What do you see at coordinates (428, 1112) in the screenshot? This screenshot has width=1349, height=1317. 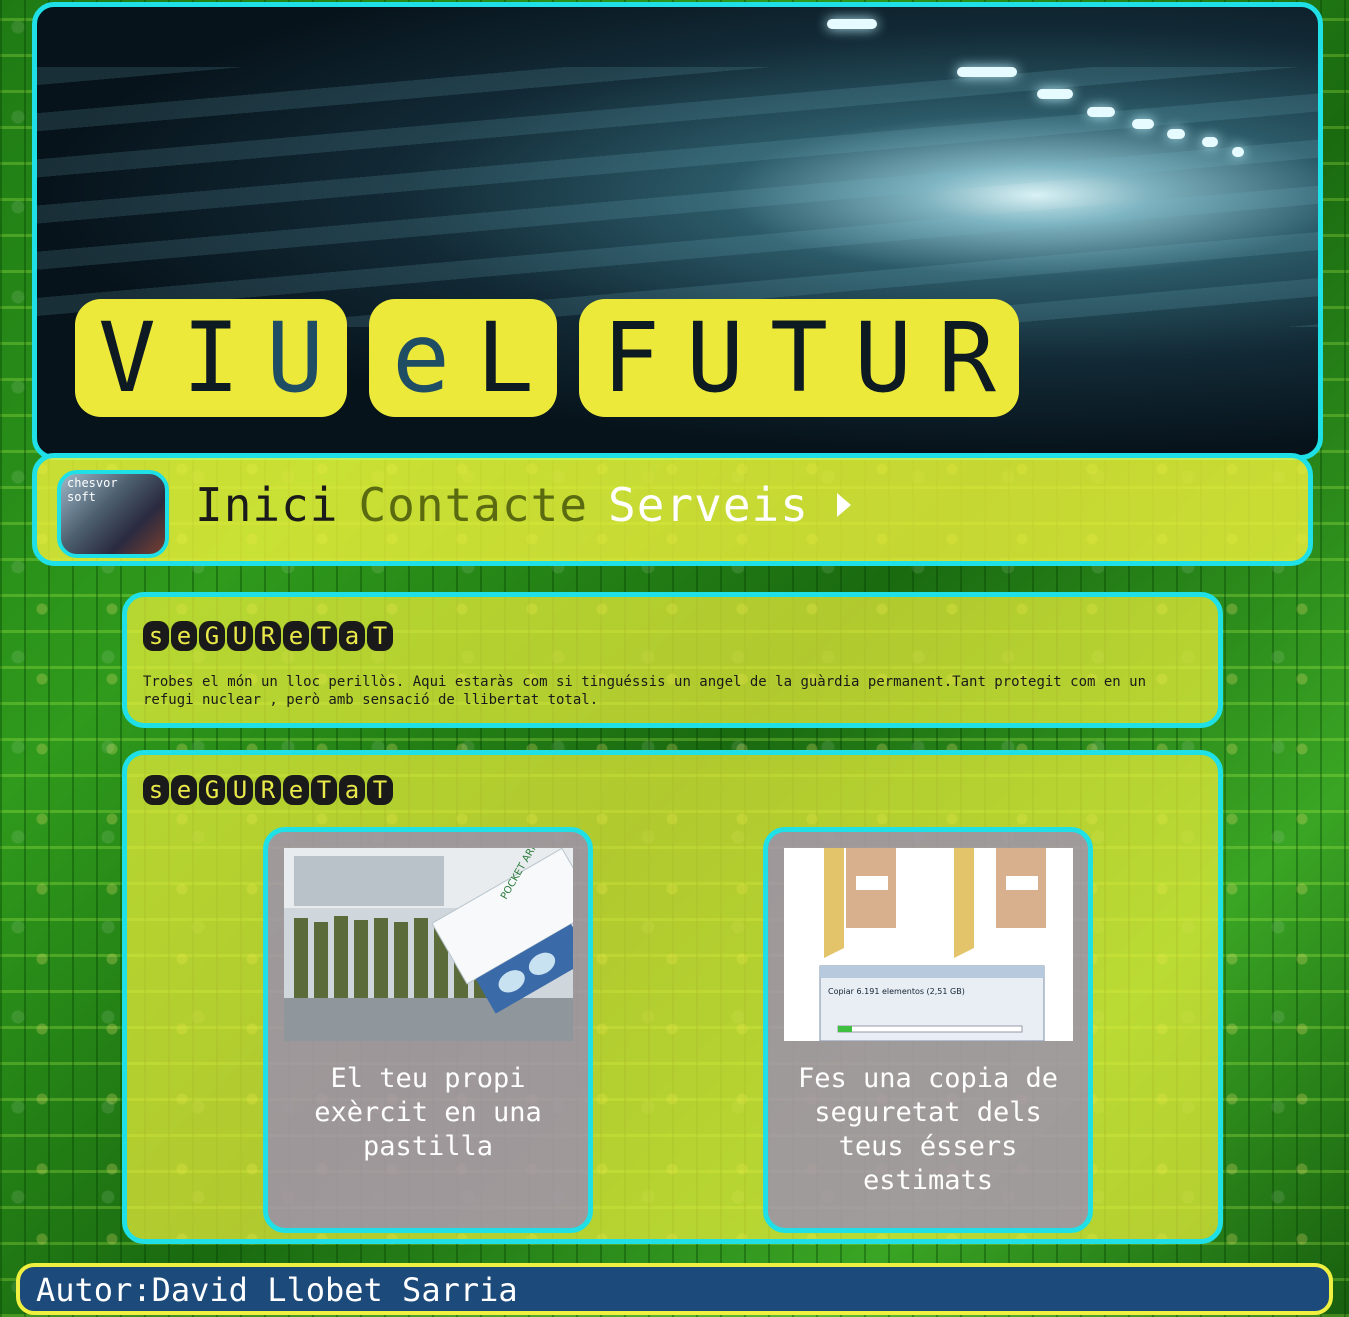 I see `service-caption: El teu propi exèrcit en una pastilla` at bounding box center [428, 1112].